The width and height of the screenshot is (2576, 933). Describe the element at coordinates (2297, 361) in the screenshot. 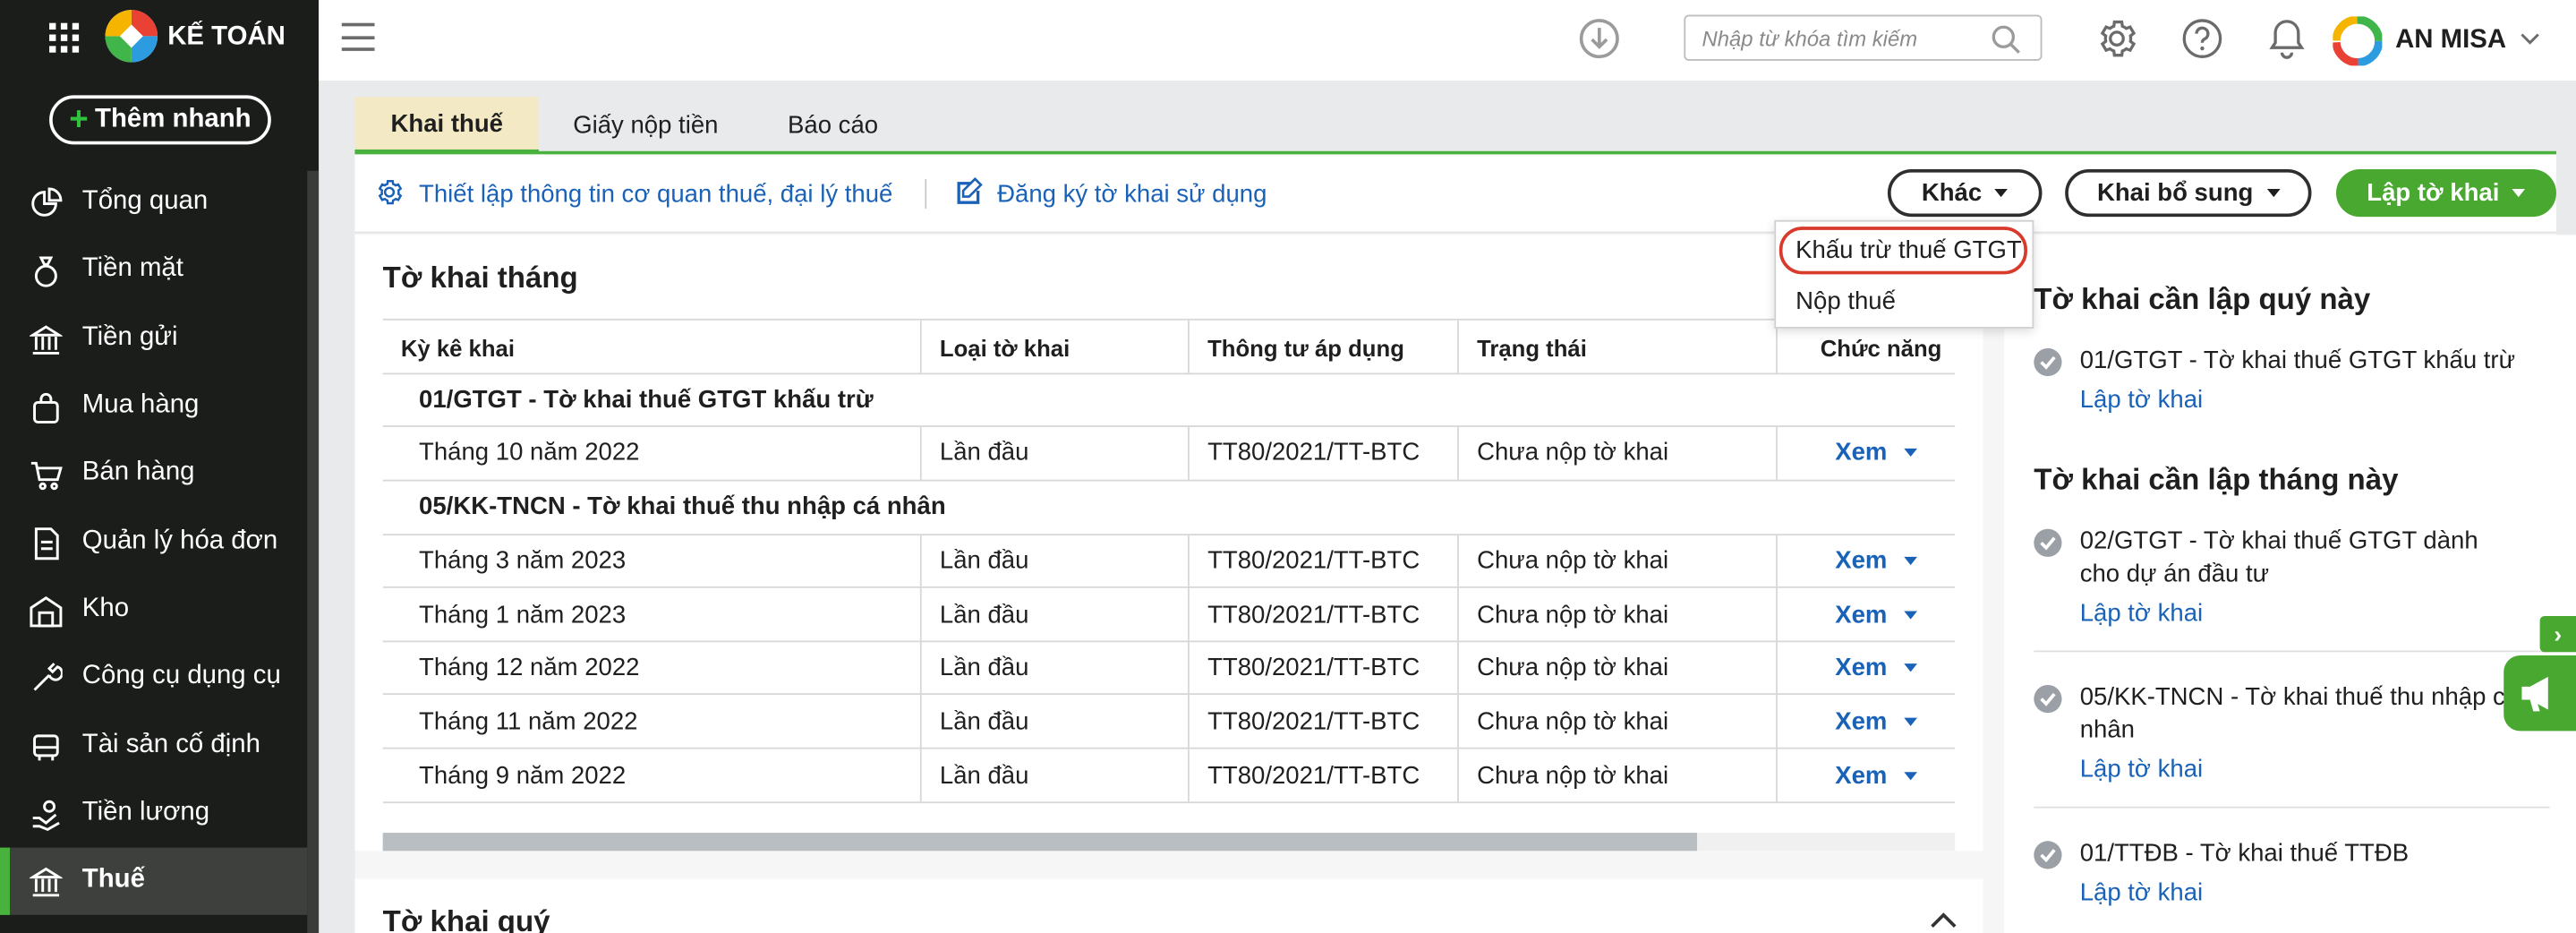

I see `todo-item: 01/GTGT - Tờ khai thuế GTGT khấu trừ` at that location.